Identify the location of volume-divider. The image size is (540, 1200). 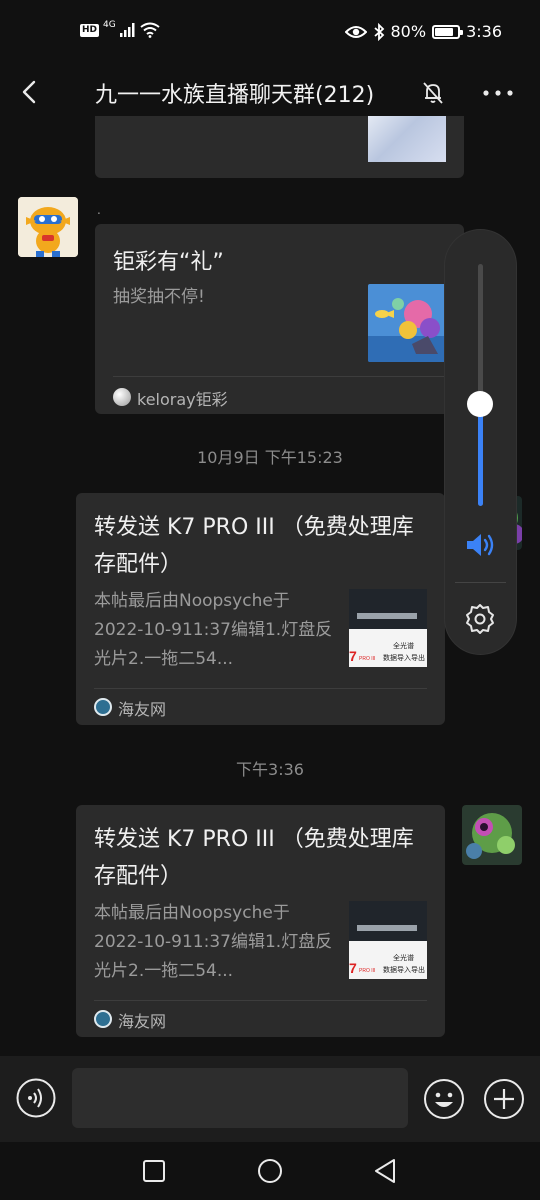
(480, 582).